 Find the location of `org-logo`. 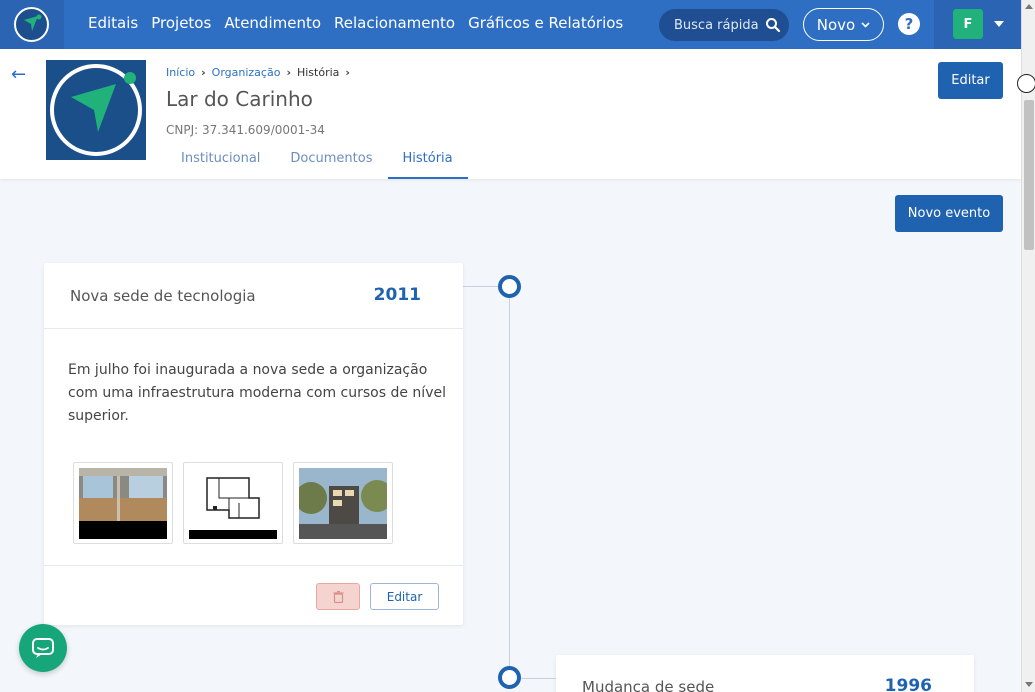

org-logo is located at coordinates (96, 110).